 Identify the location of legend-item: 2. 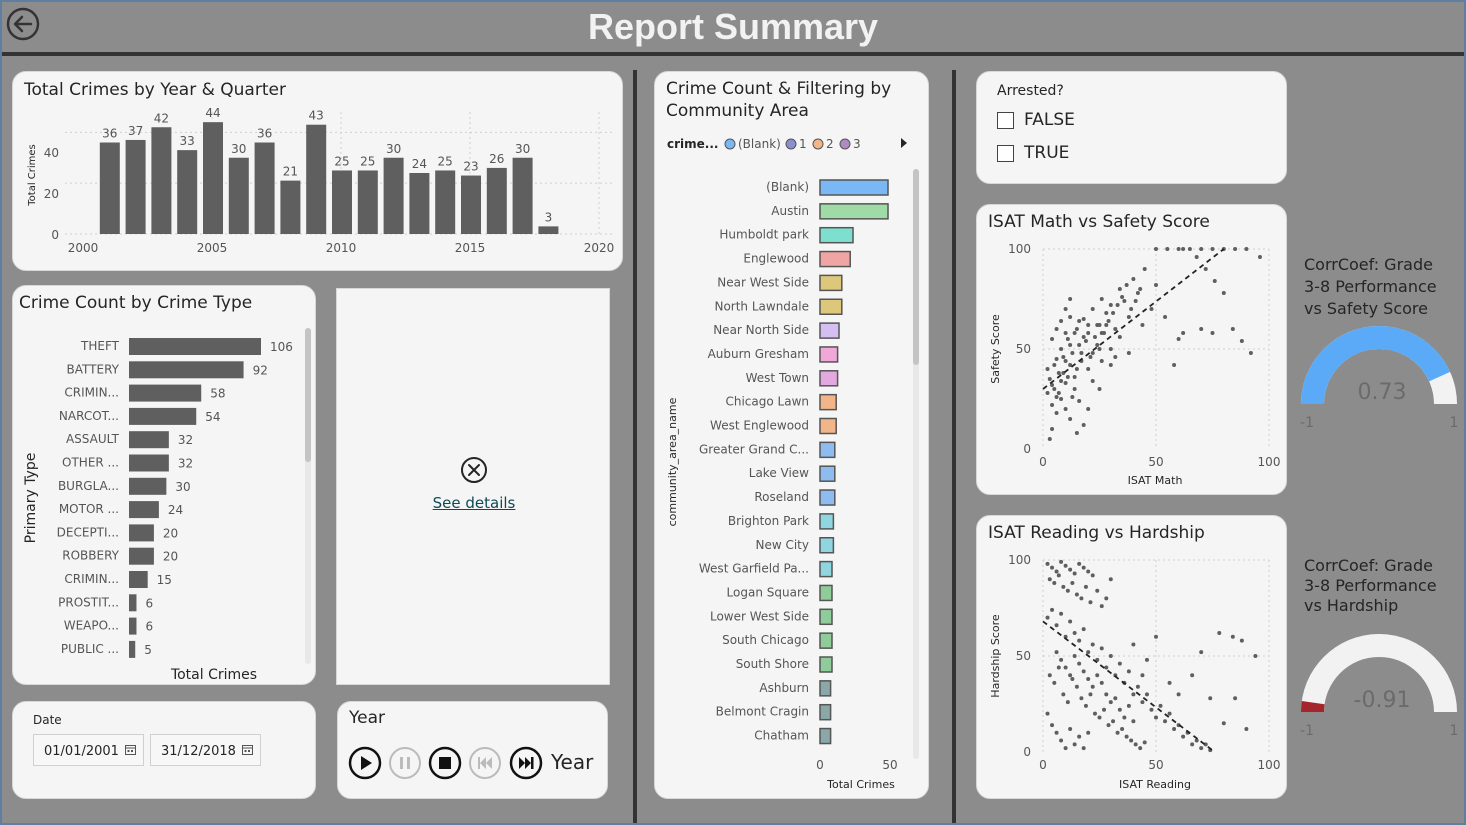
(823, 144).